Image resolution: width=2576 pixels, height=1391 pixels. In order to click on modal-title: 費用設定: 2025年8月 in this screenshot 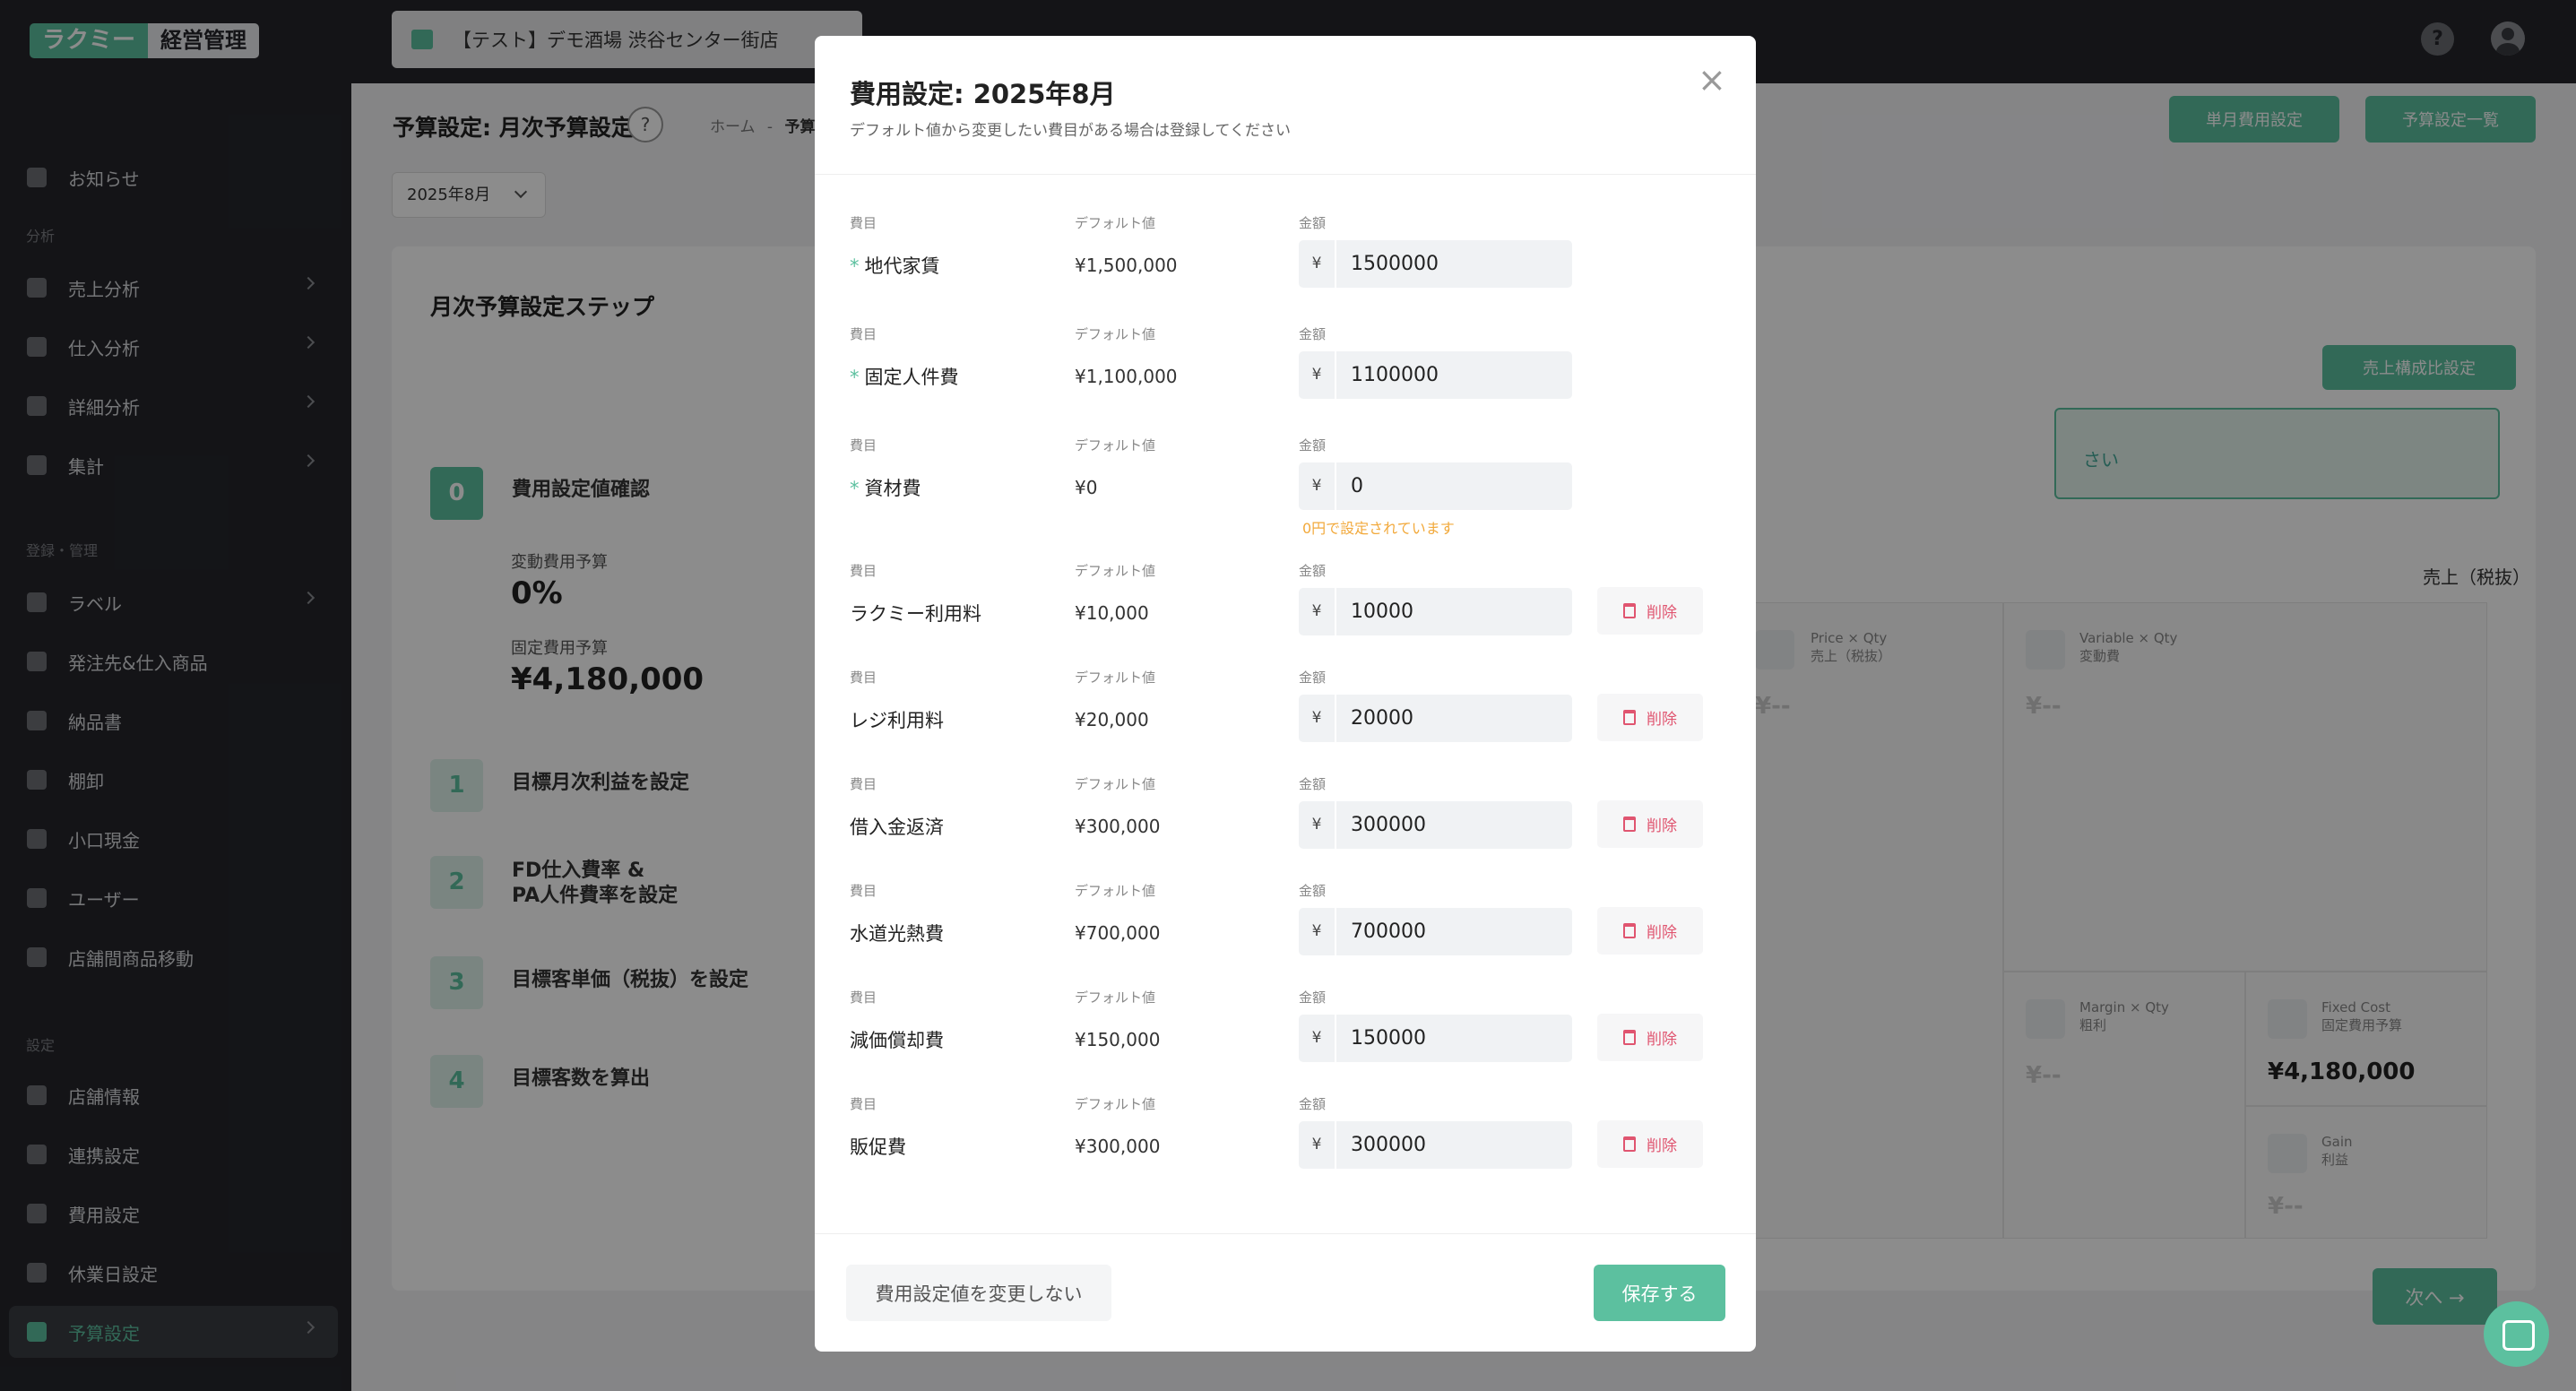, I will do `click(983, 94)`.